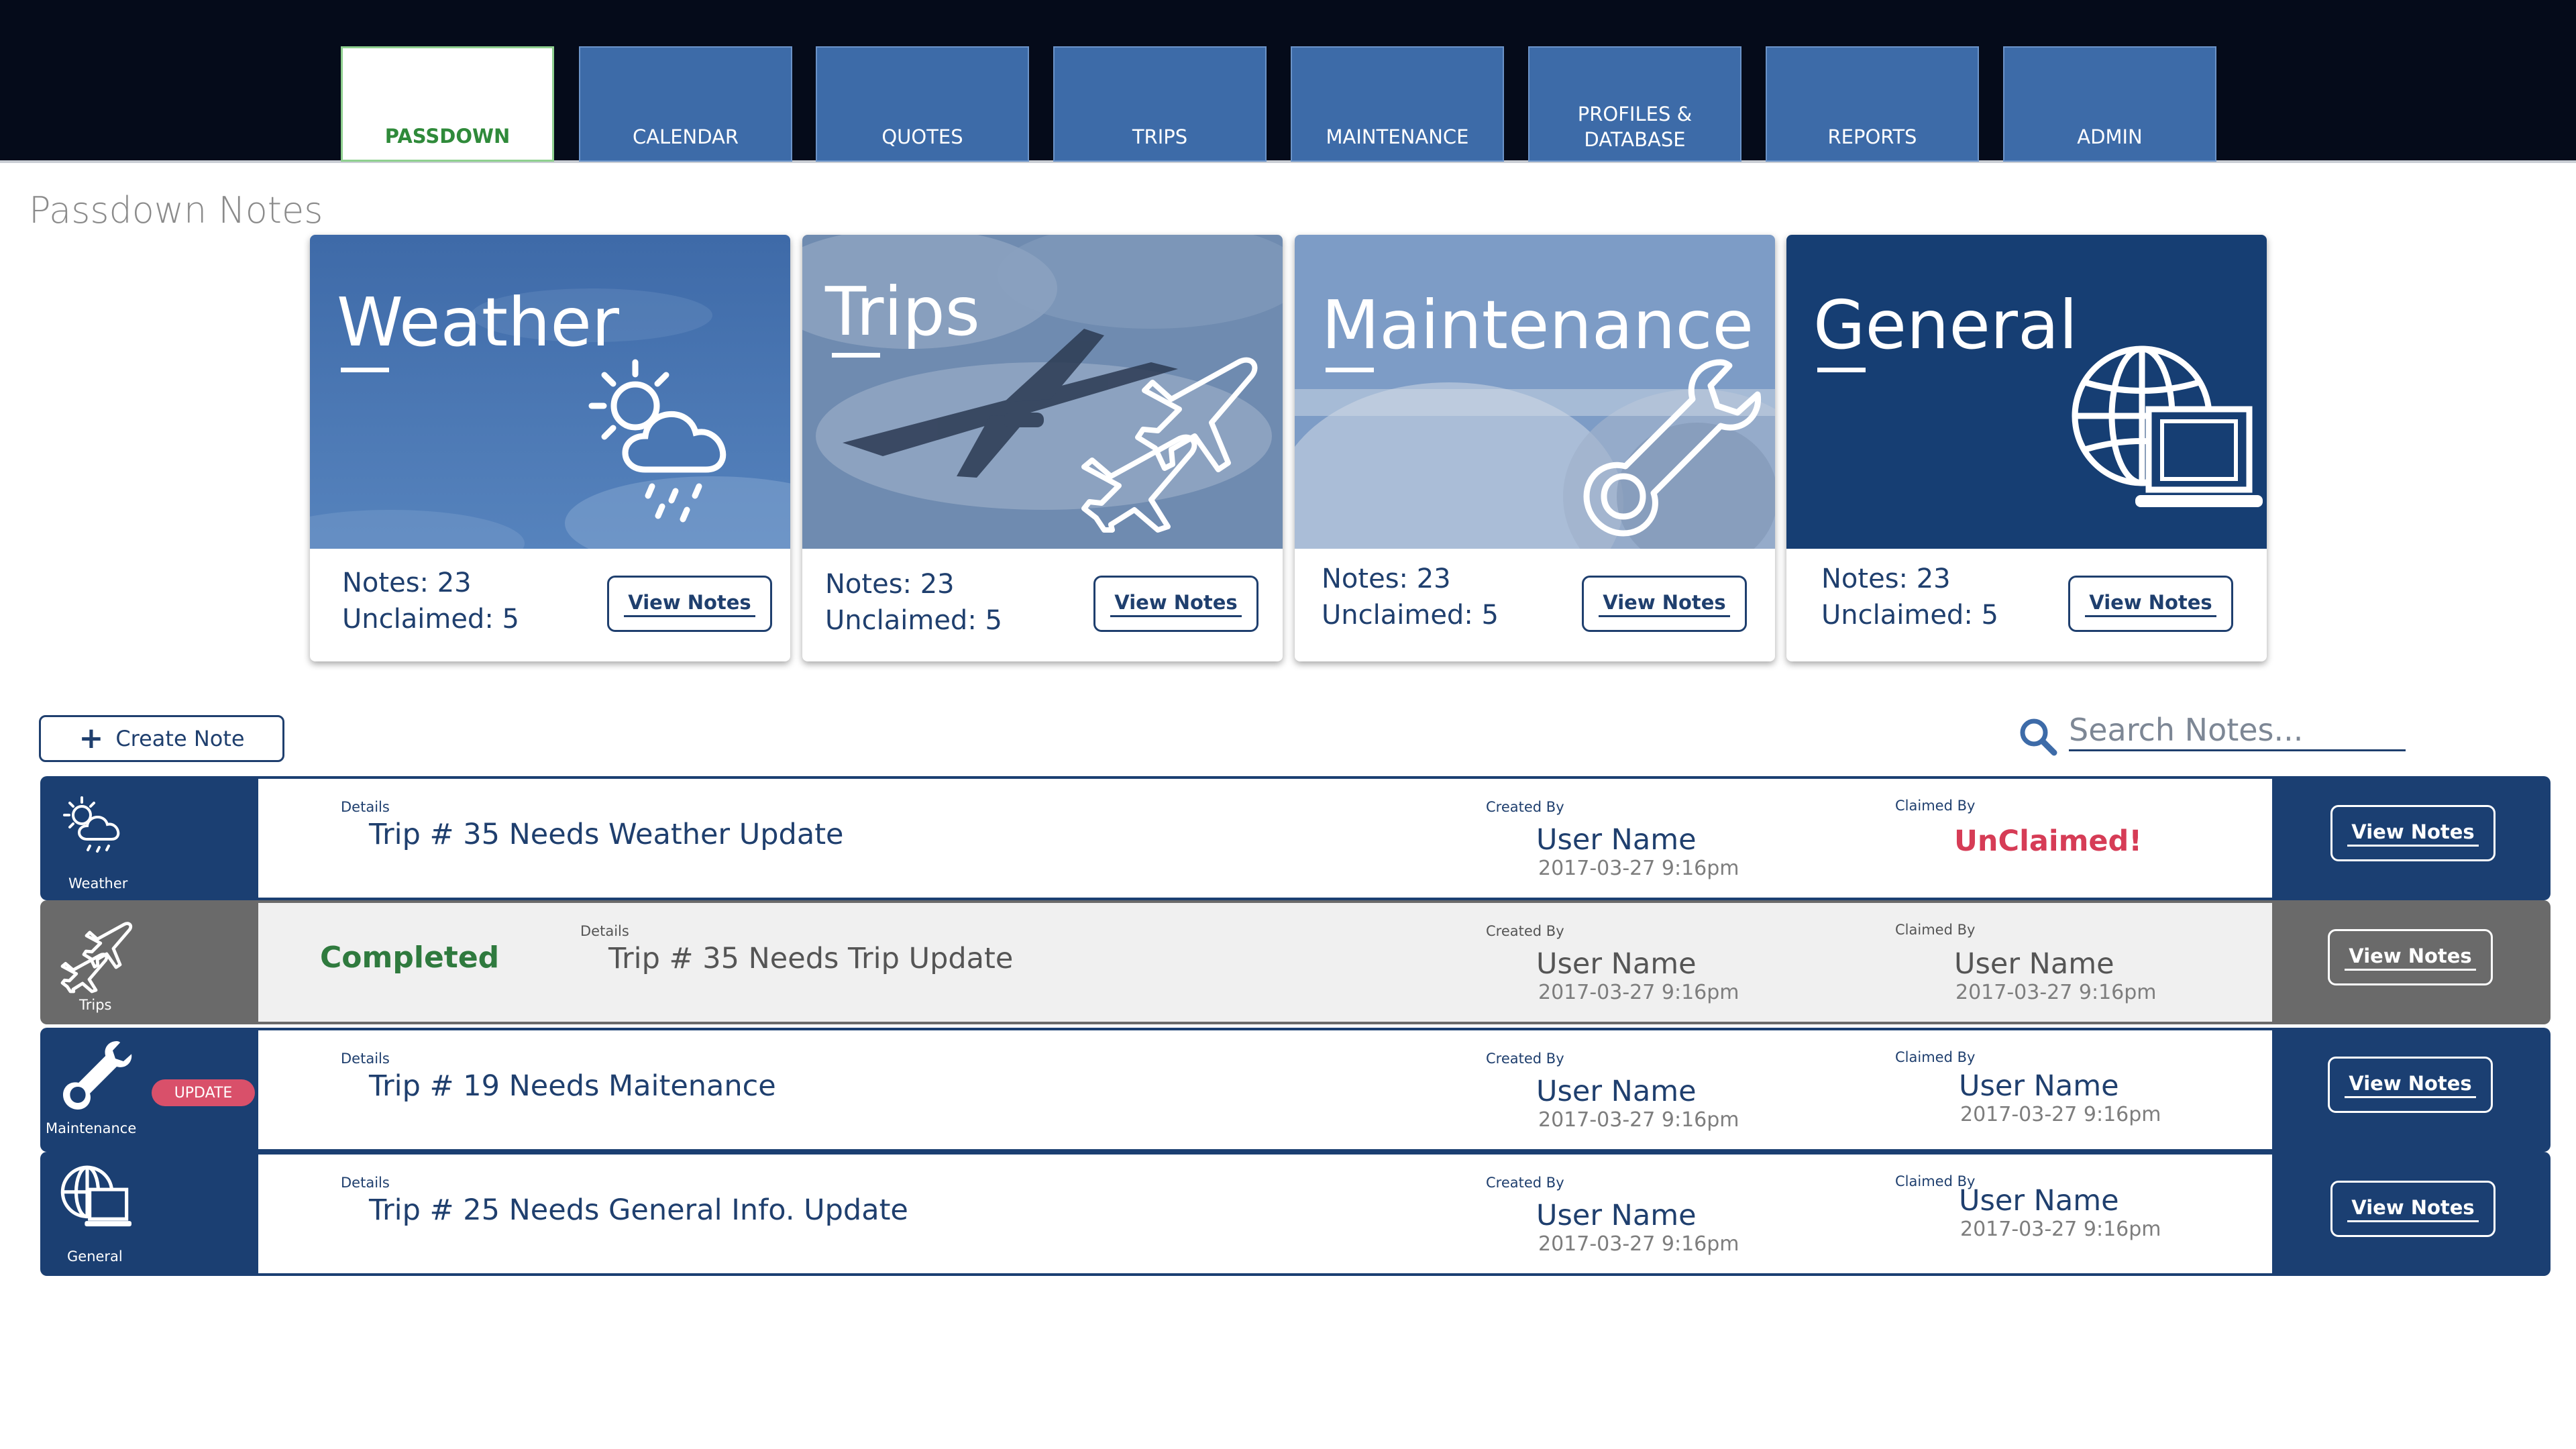 Image resolution: width=2576 pixels, height=1449 pixels. Describe the element at coordinates (606, 834) in the screenshot. I see `details-text: Trip # 35 Needs Weather Update` at that location.